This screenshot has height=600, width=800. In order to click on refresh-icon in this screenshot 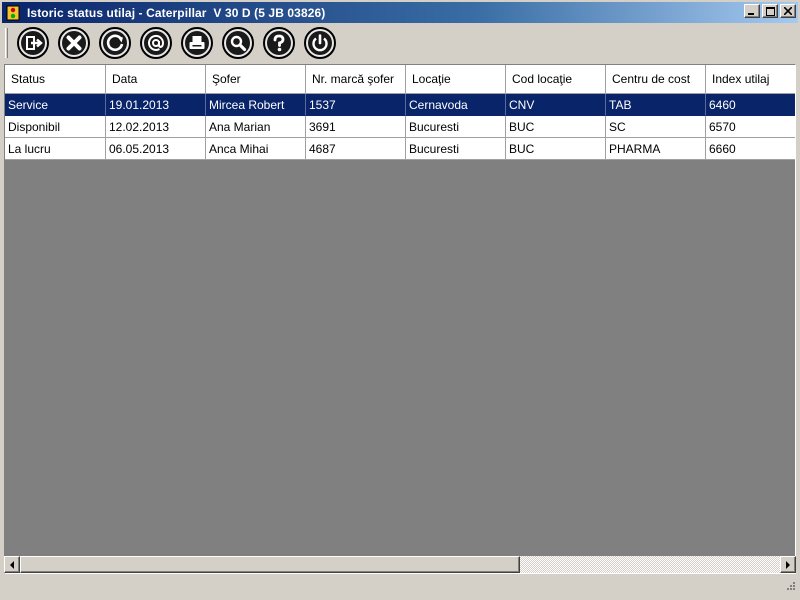, I will do `click(115, 43)`.